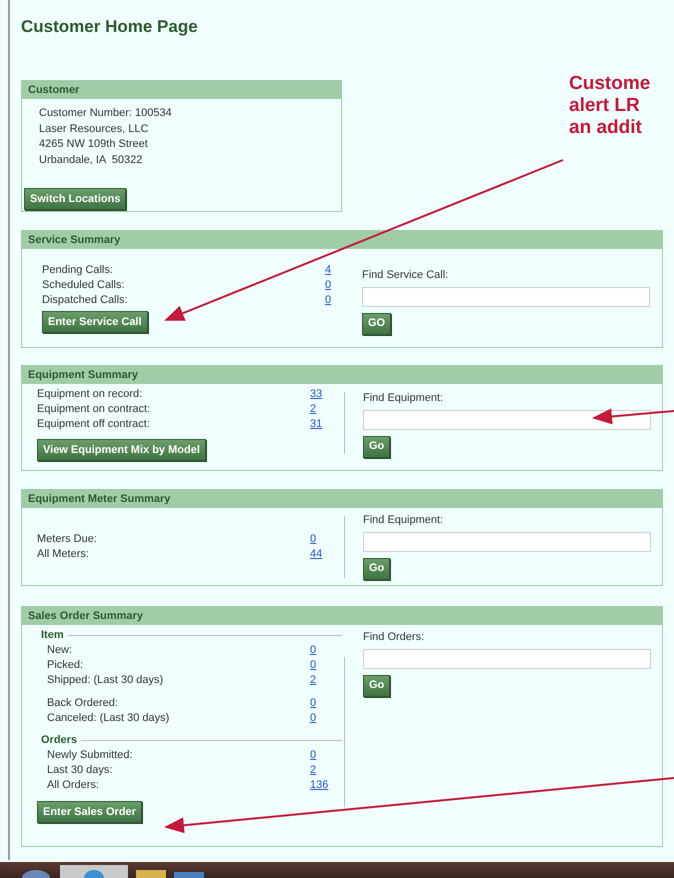 Image resolution: width=674 pixels, height=878 pixels. I want to click on section-header: Equipment Meter Summary, so click(342, 499).